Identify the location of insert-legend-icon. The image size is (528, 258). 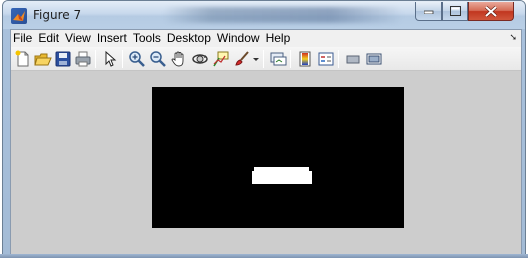
(326, 59).